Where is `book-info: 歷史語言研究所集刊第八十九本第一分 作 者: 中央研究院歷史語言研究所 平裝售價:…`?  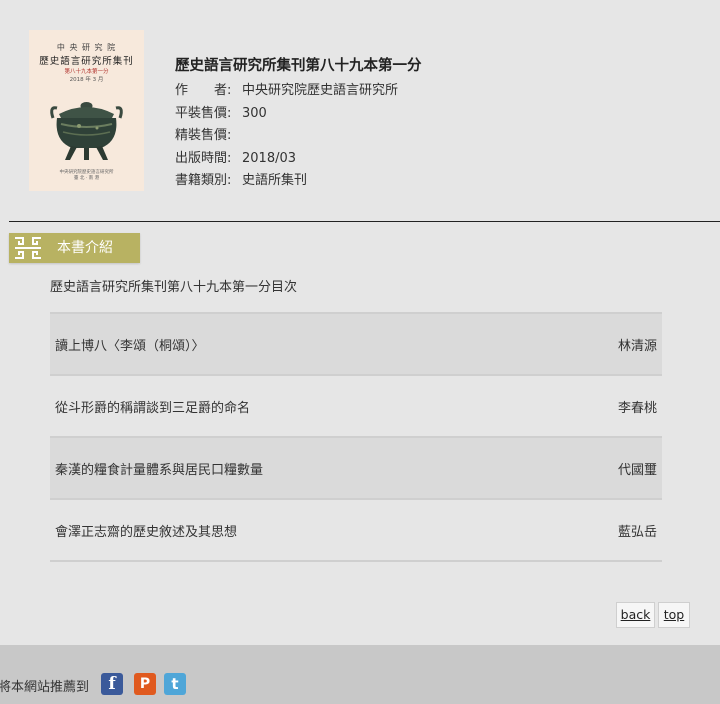 book-info: 歷史語言研究所集刊第八十九本第一分 作 者: 中央研究院歷史語言研究所 平裝售價:… is located at coordinates (298, 123).